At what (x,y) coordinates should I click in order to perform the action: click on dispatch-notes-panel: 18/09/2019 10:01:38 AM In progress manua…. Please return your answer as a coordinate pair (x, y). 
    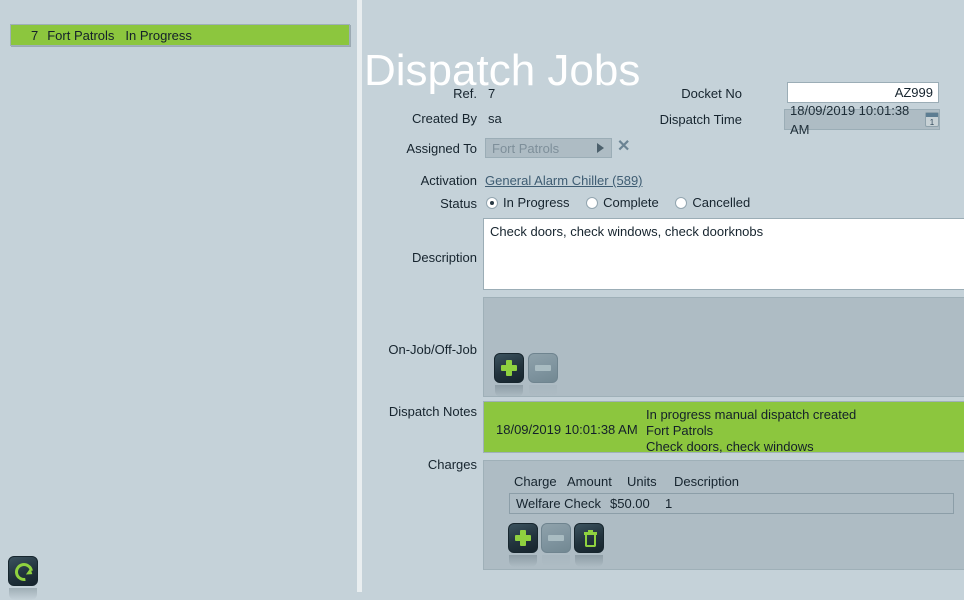
    Looking at the image, I should click on (723, 428).